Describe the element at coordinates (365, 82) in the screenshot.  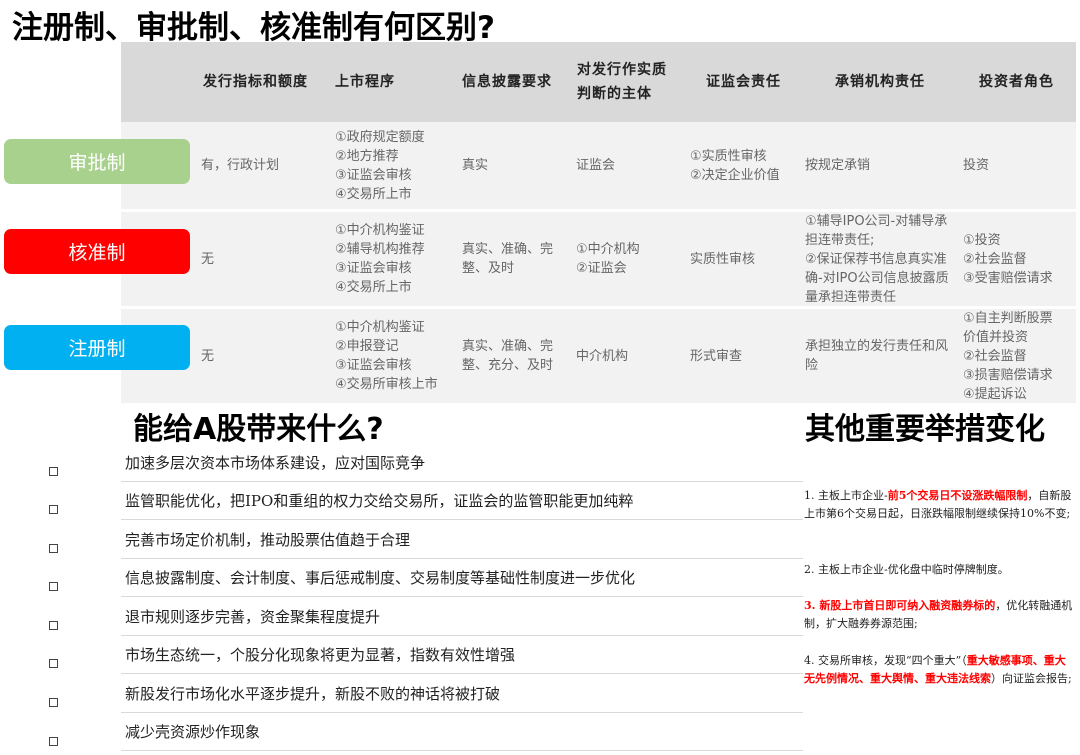
I see `header-listing-procedure: 上市程序` at that location.